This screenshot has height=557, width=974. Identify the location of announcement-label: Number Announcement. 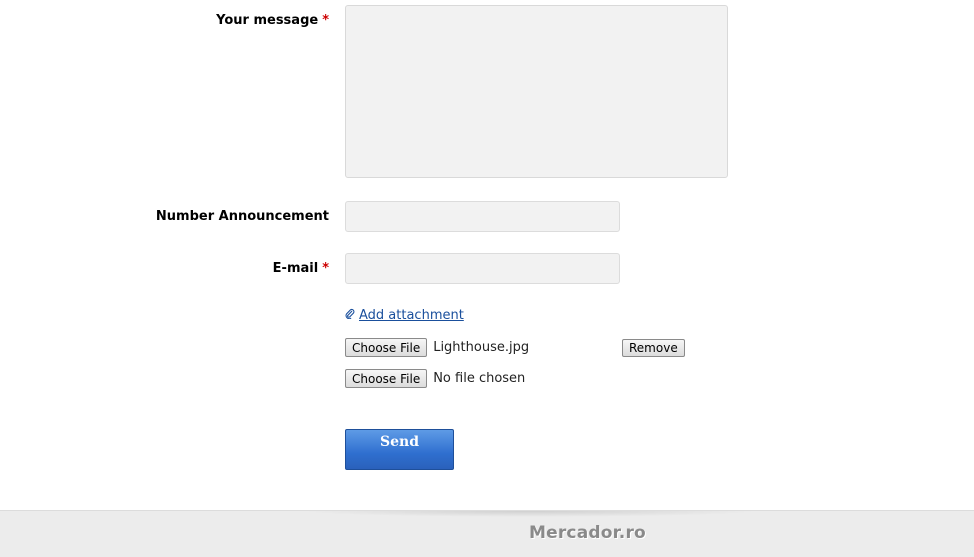
(242, 216).